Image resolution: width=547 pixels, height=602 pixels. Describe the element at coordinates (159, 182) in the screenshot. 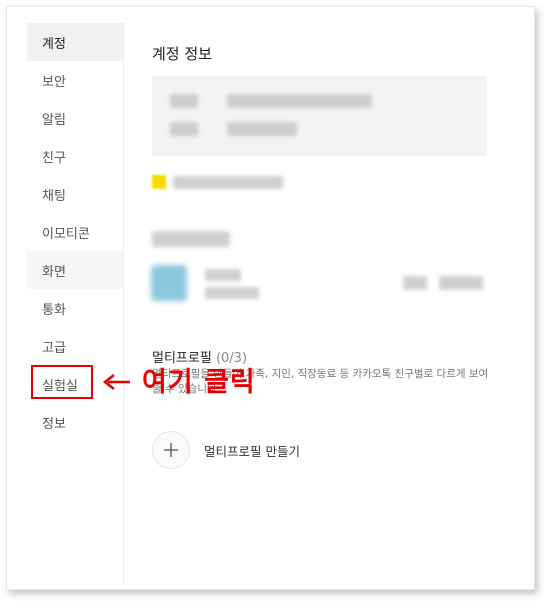

I see `kakao-icon` at that location.